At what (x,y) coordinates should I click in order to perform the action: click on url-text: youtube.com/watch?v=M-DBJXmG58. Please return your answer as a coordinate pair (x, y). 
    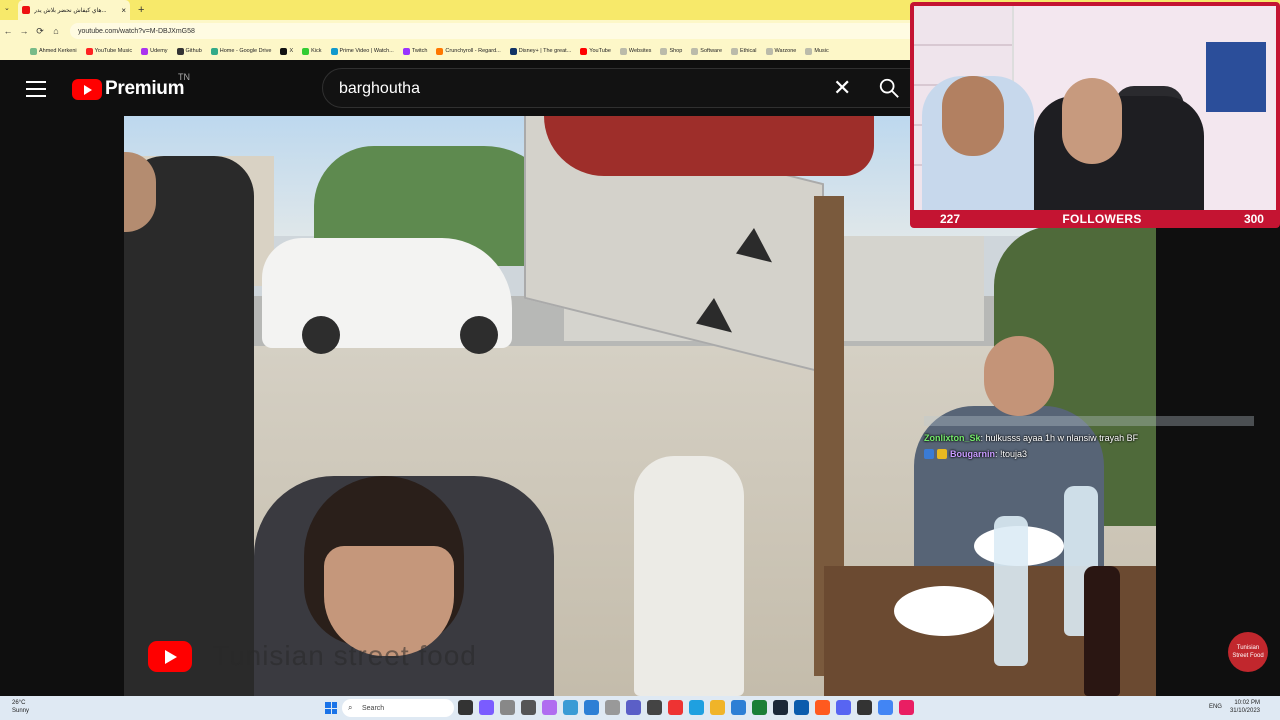
    Looking at the image, I should click on (136, 31).